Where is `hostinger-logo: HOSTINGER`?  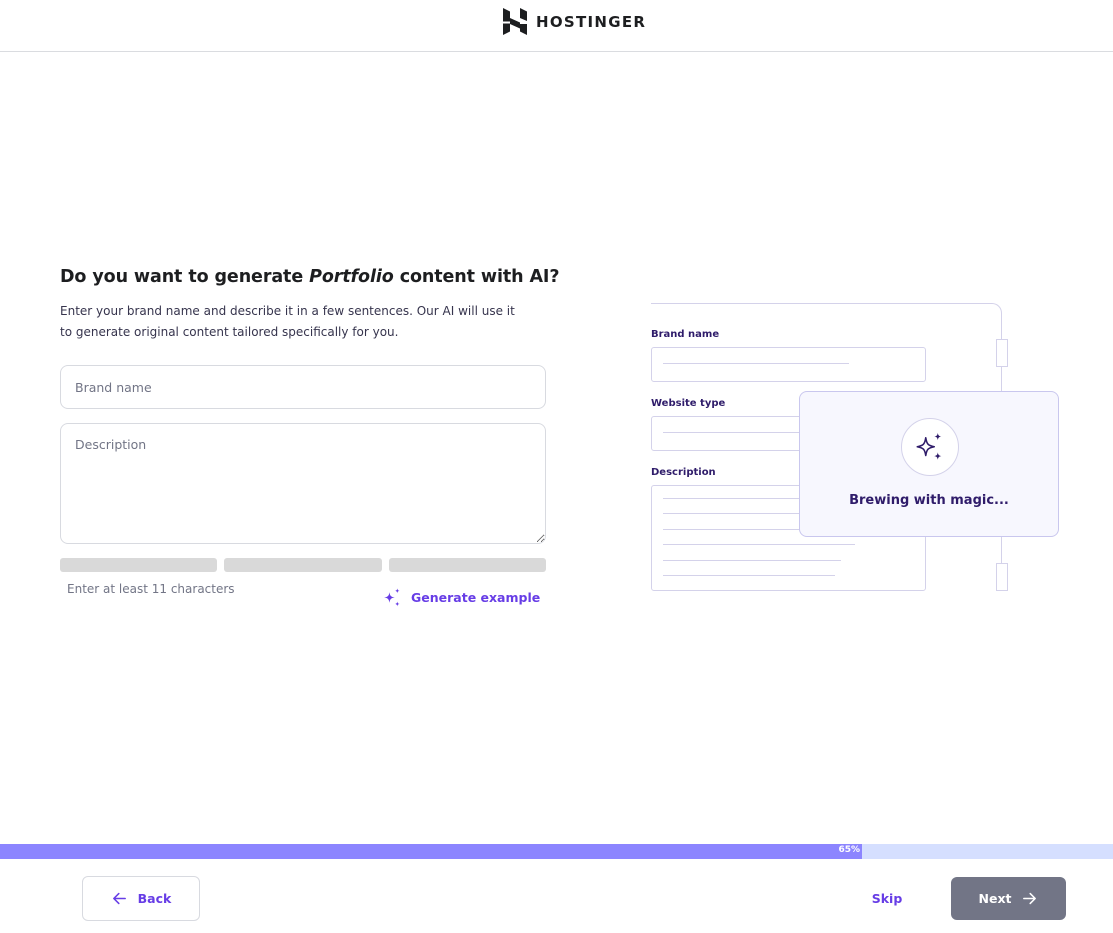
hostinger-logo: HOSTINGER is located at coordinates (574, 21).